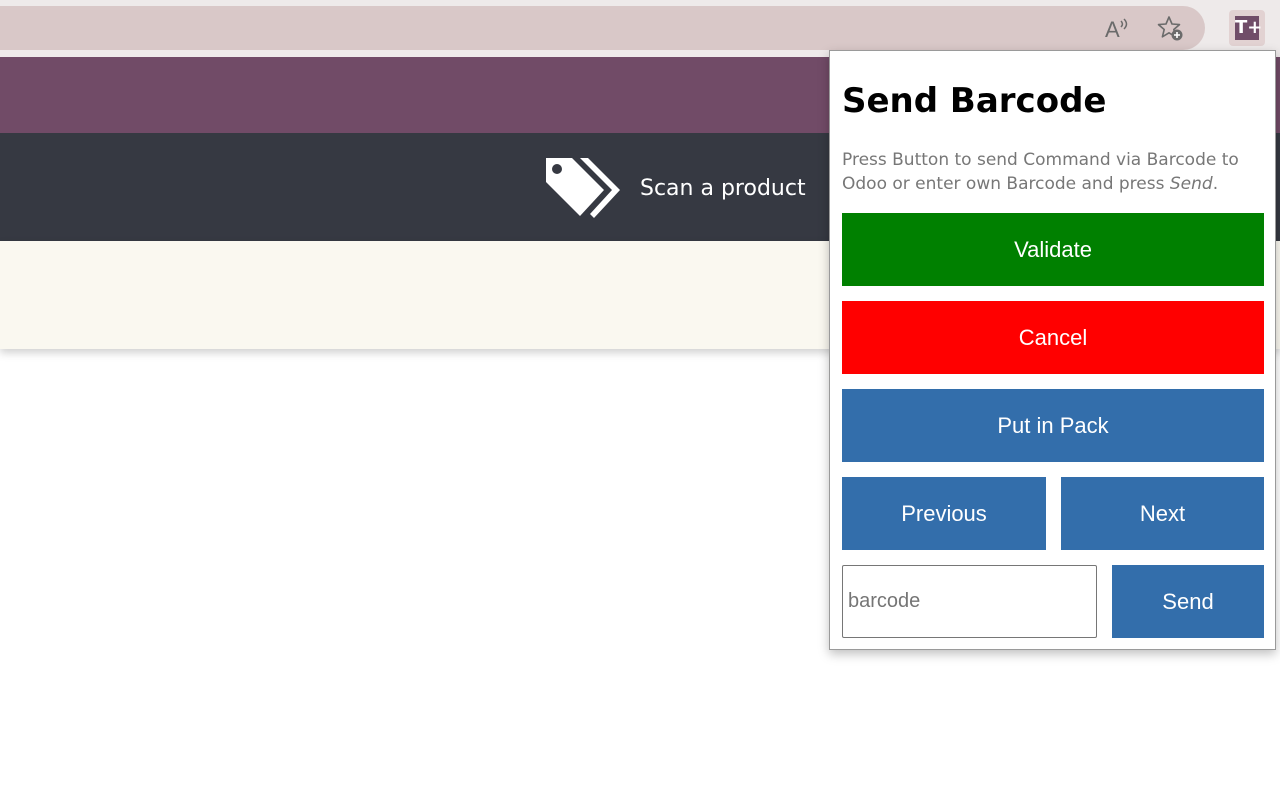 This screenshot has height=800, width=1280. What do you see at coordinates (1191, 184) in the screenshot?
I see `description-send-em: Send` at bounding box center [1191, 184].